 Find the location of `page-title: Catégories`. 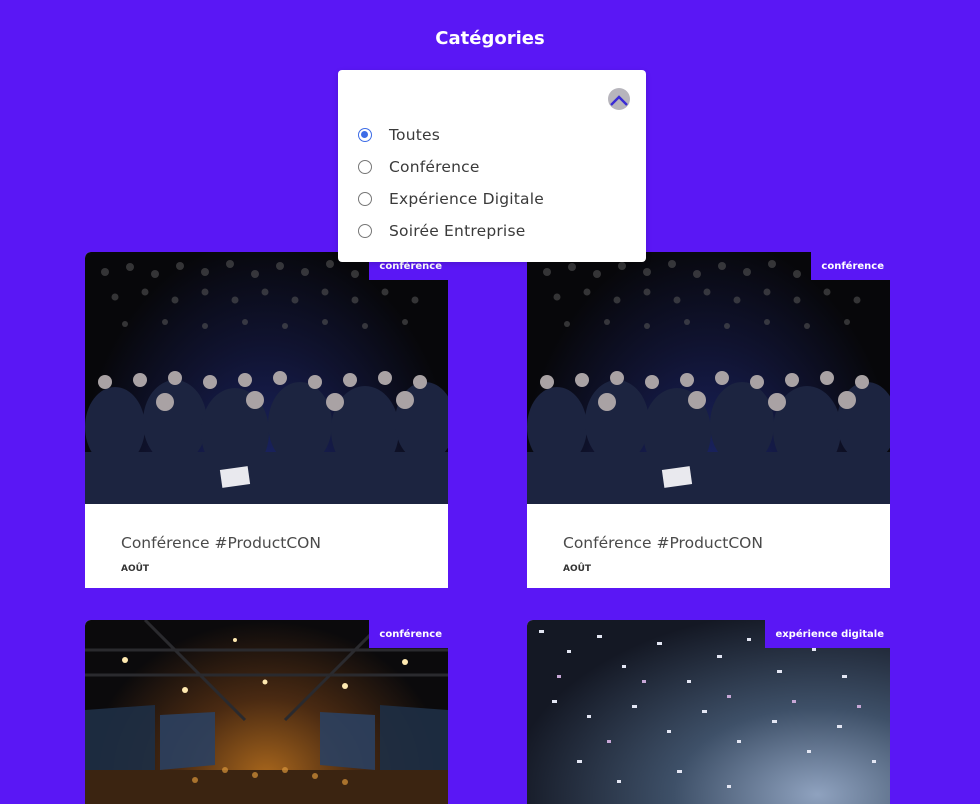

page-title: Catégories is located at coordinates (490, 38).